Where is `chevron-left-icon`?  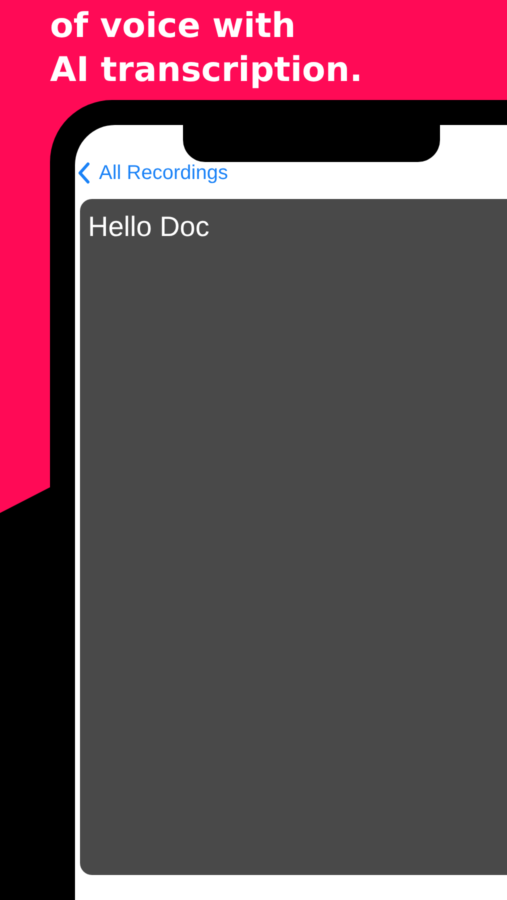
chevron-left-icon is located at coordinates (84, 173).